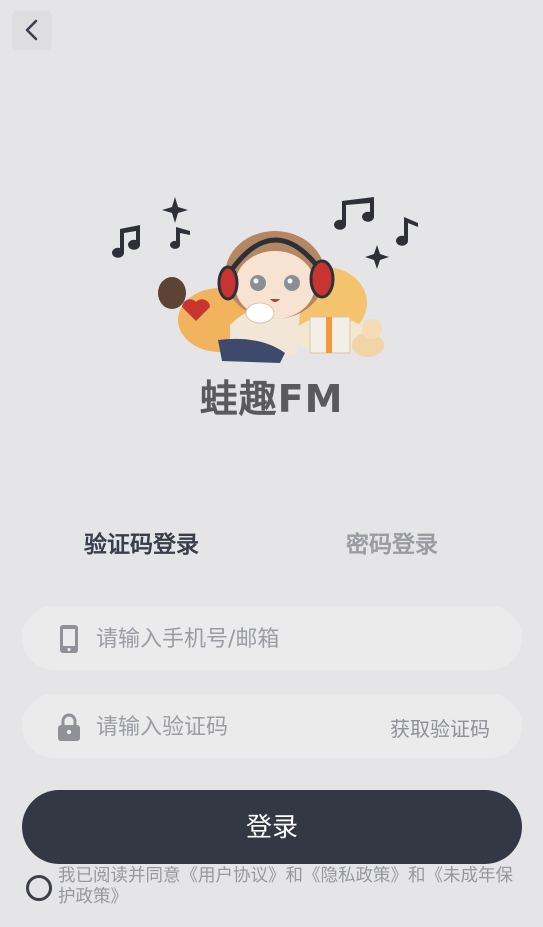 This screenshot has height=927, width=543. What do you see at coordinates (69, 639) in the screenshot?
I see `phone-icon` at bounding box center [69, 639].